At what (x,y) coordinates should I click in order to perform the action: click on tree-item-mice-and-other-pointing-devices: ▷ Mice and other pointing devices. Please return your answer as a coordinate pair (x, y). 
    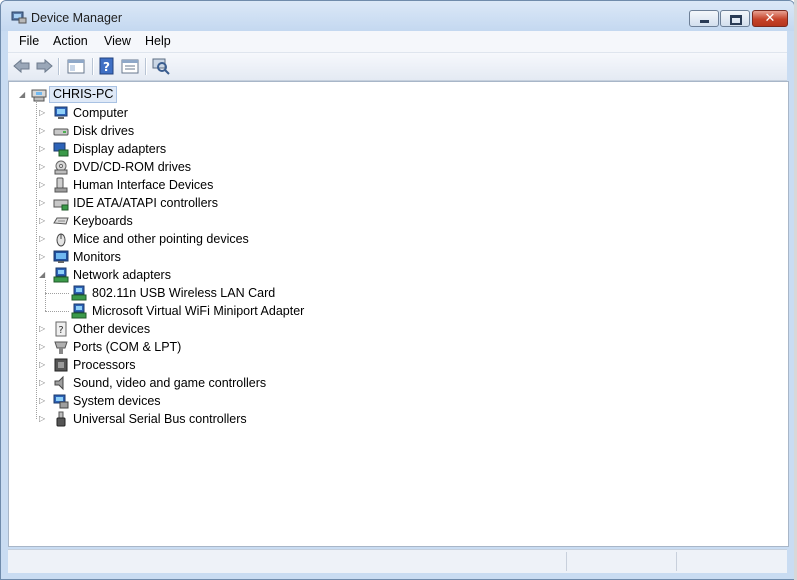
    Looking at the image, I should click on (209, 239).